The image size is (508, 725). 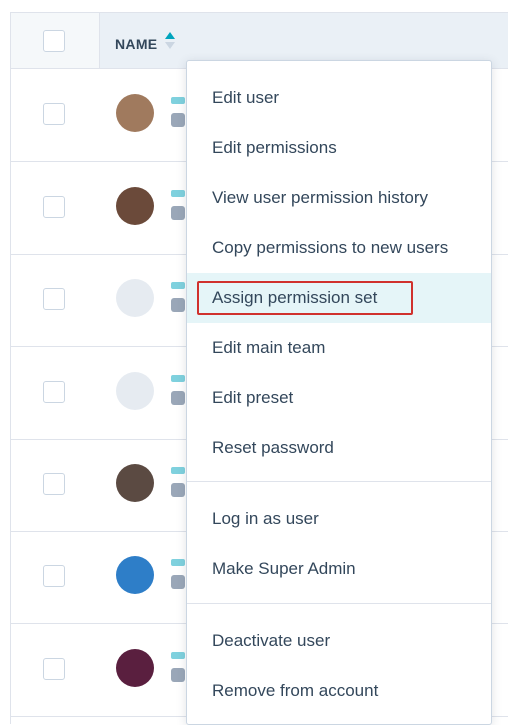 I want to click on menu-item-edit-user: Edit user, so click(x=339, y=98).